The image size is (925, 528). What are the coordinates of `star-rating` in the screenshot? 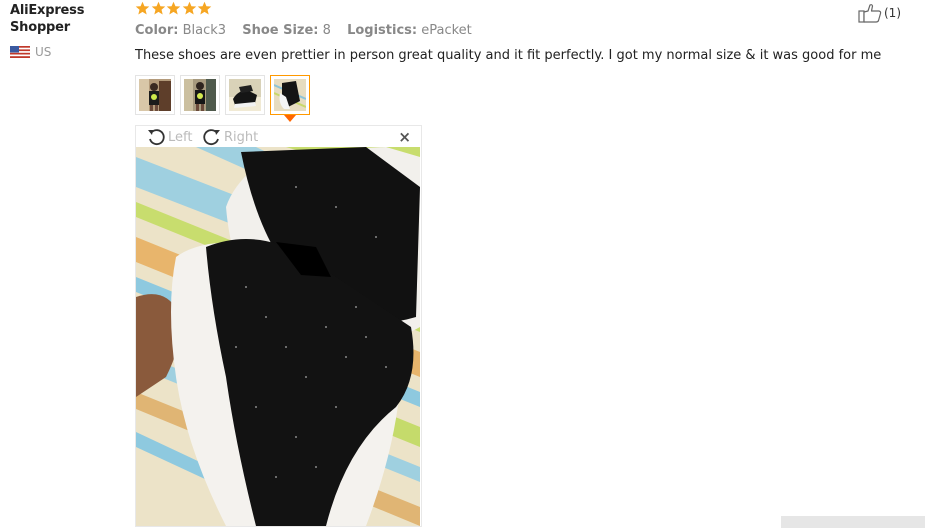 It's located at (174, 8).